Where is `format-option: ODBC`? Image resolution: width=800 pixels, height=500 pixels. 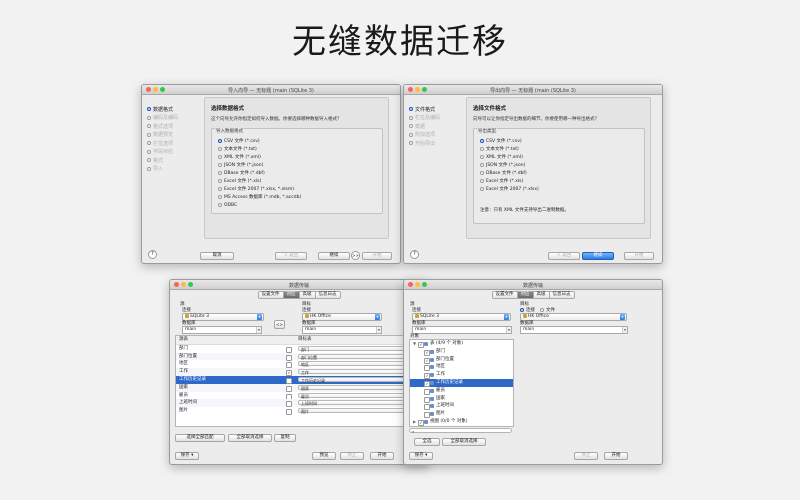
format-option: ODBC is located at coordinates (259, 205).